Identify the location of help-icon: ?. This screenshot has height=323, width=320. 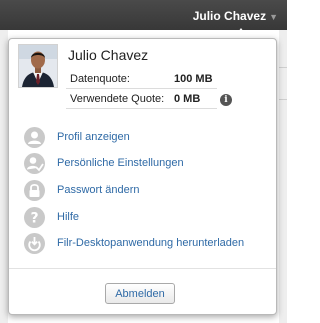
(34, 217).